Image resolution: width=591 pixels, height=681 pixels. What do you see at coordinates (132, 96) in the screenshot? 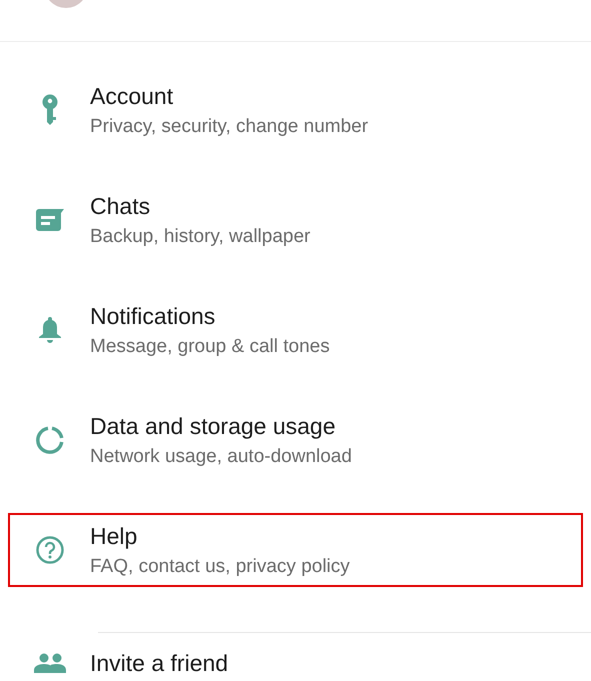
I see `item-title: Account` at bounding box center [132, 96].